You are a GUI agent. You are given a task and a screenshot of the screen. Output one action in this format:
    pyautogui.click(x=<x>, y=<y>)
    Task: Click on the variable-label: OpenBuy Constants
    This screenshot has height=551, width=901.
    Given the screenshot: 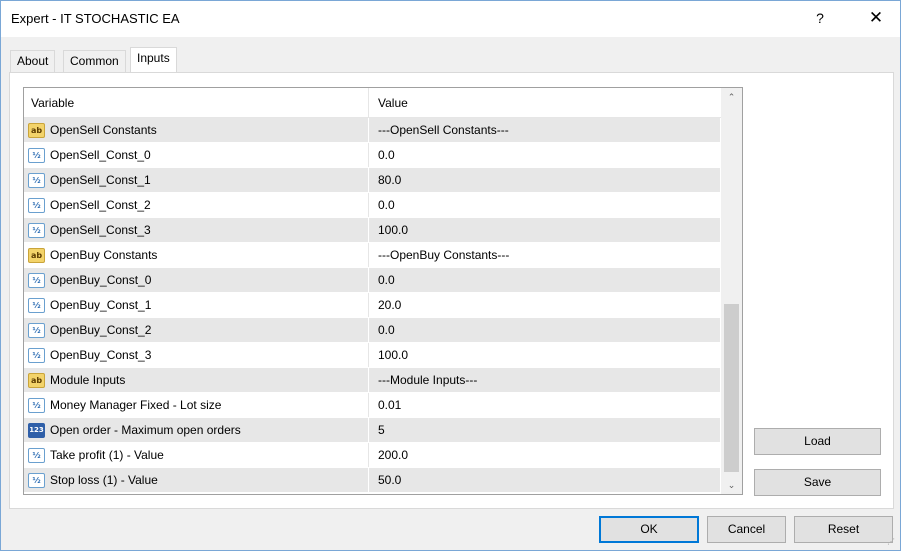 What is the action you would take?
    pyautogui.click(x=104, y=255)
    